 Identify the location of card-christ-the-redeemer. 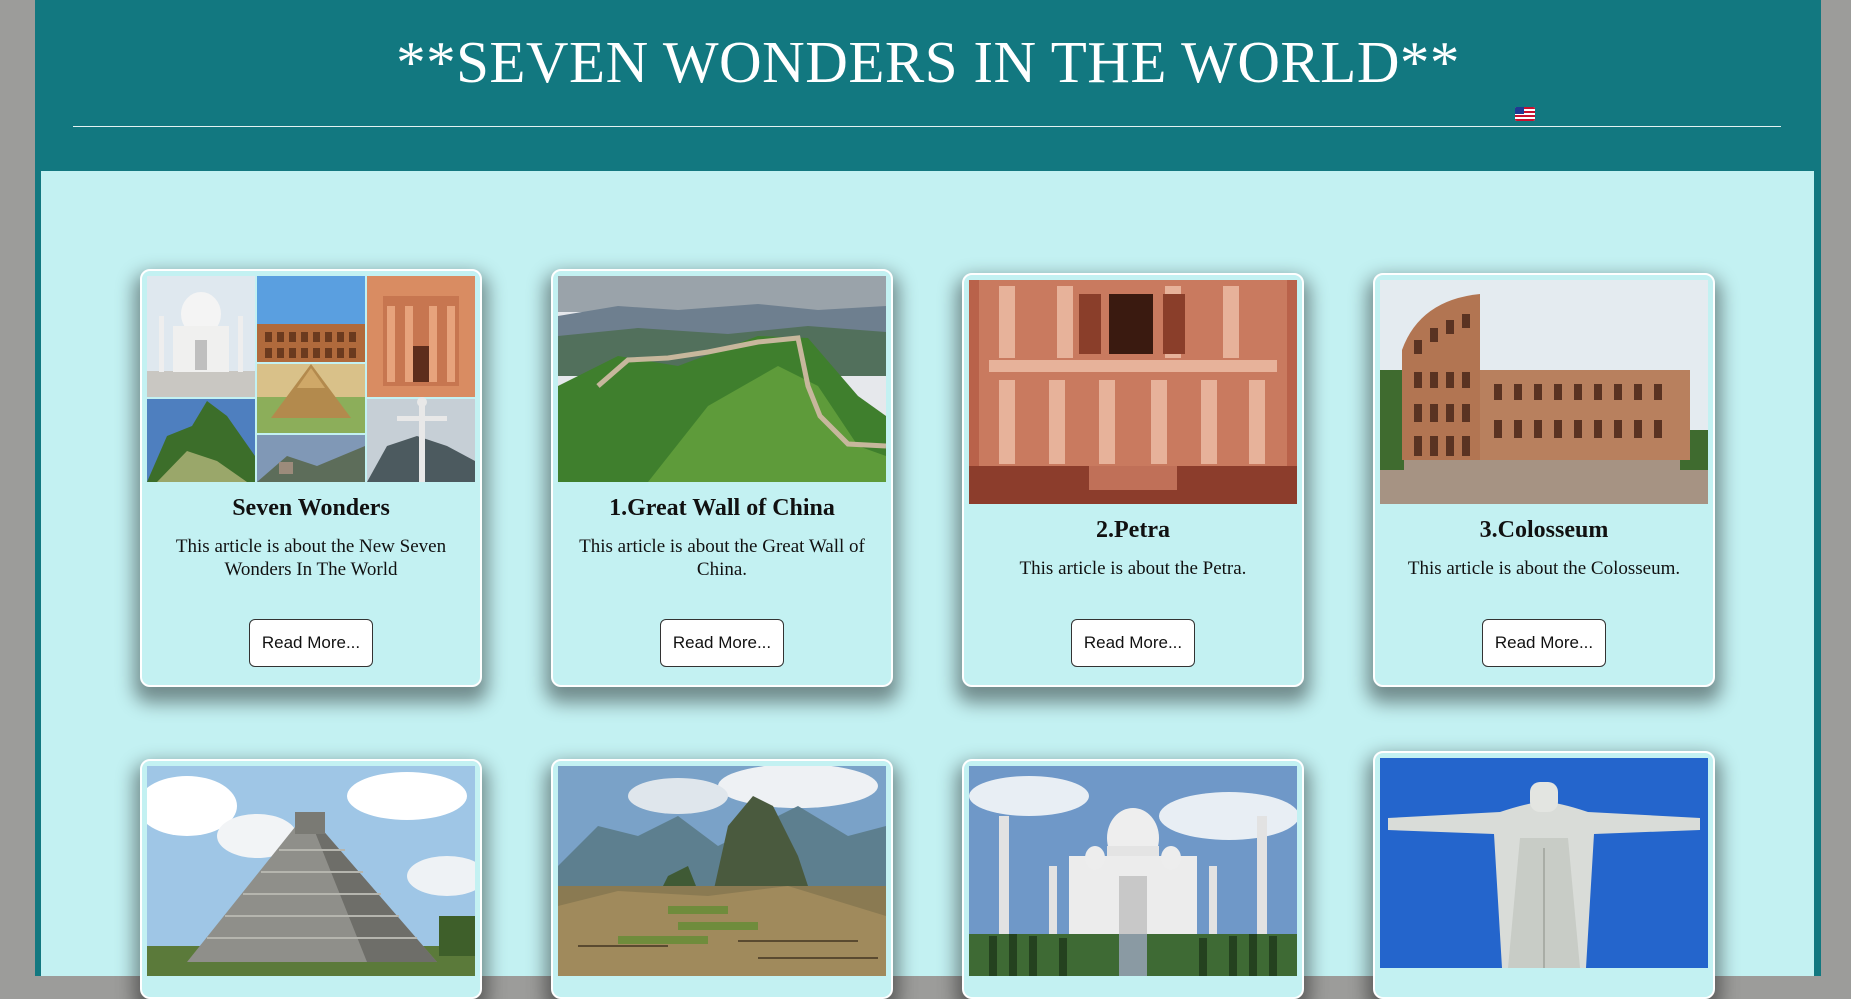
(1544, 875).